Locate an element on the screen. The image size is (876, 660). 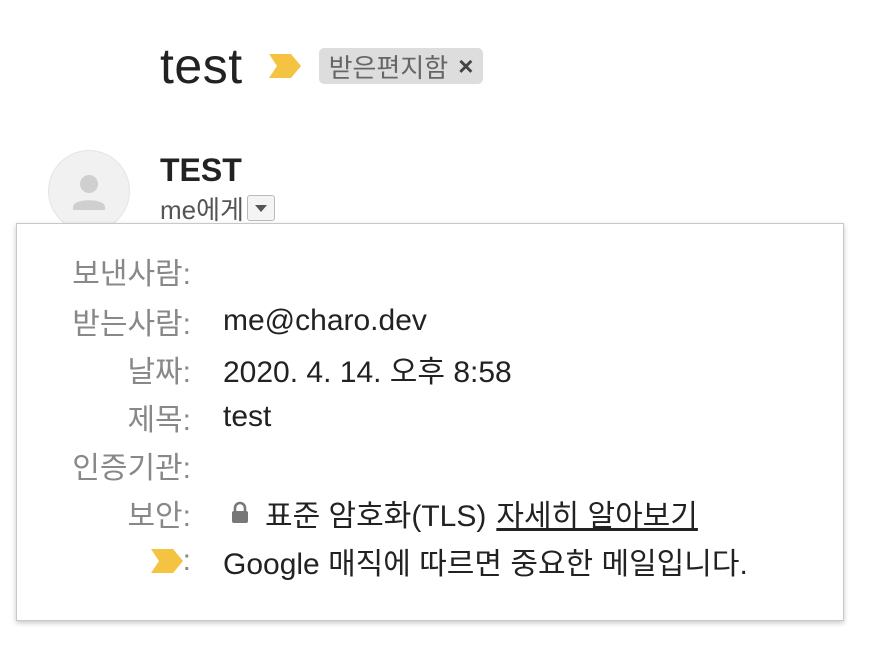
subject-header: test 받은편지함 × is located at coordinates (322, 66).